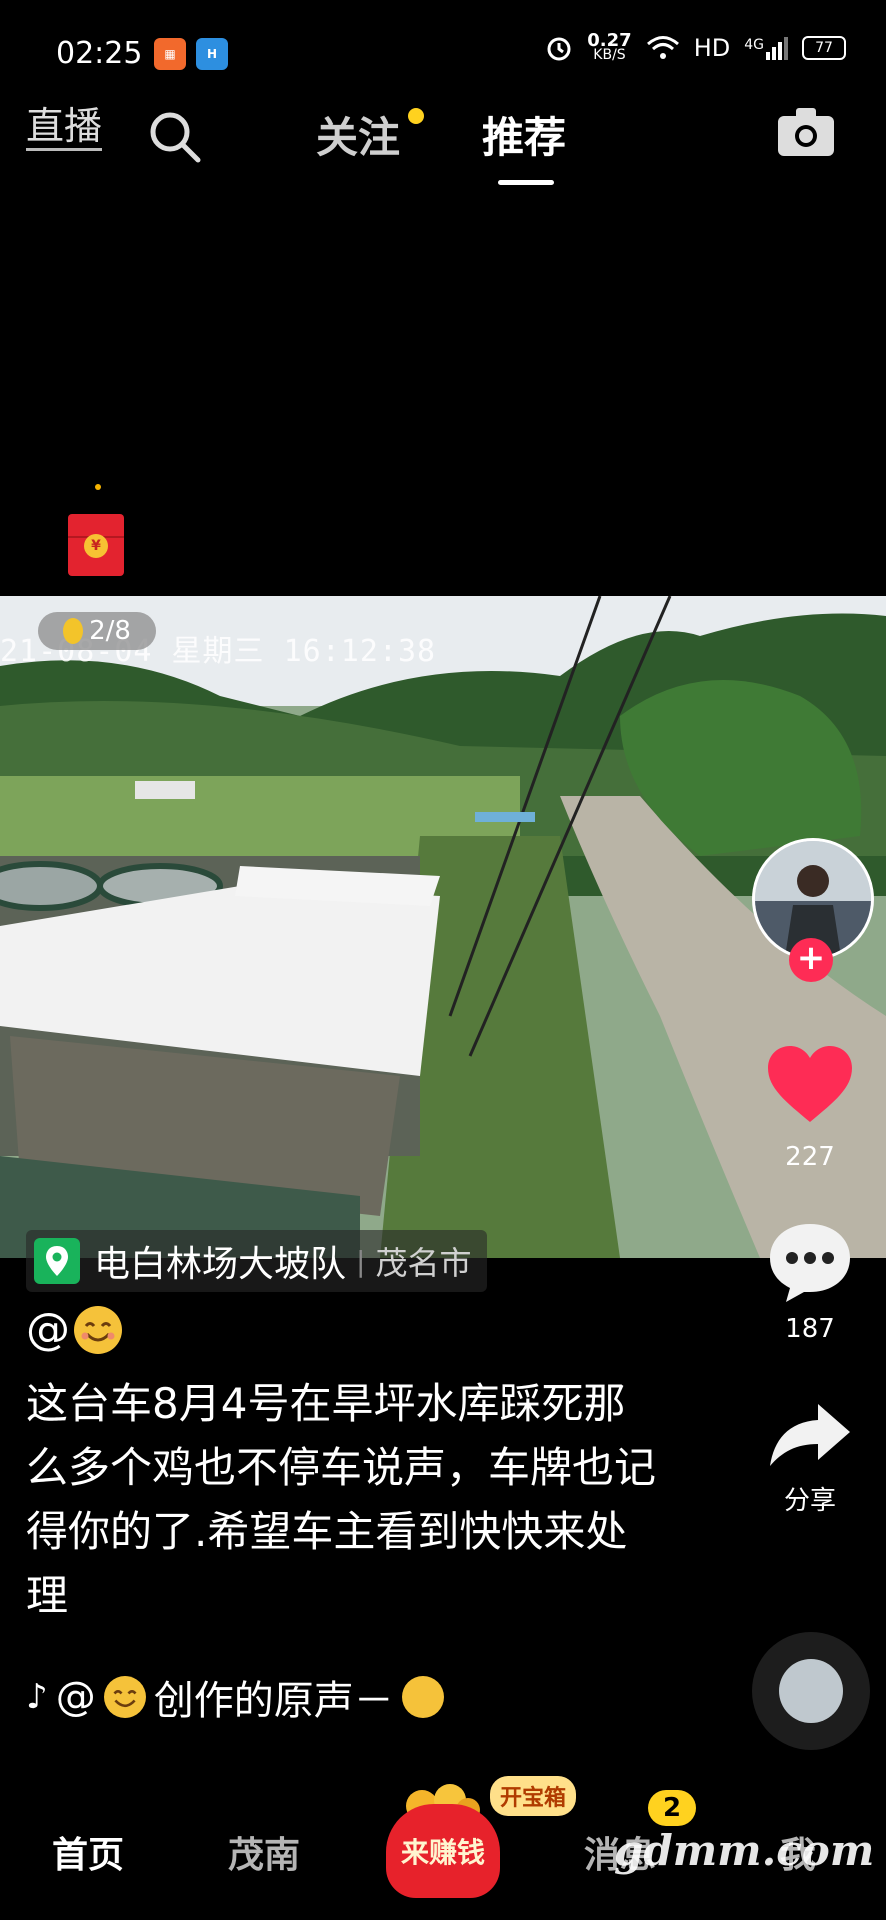 The height and width of the screenshot is (1920, 886). I want to click on follow-author-button: +, so click(811, 960).